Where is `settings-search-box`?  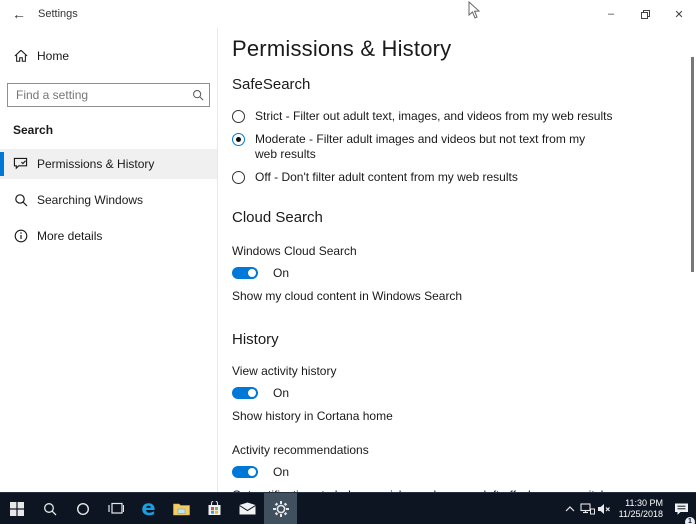
settings-search-box is located at coordinates (108, 95).